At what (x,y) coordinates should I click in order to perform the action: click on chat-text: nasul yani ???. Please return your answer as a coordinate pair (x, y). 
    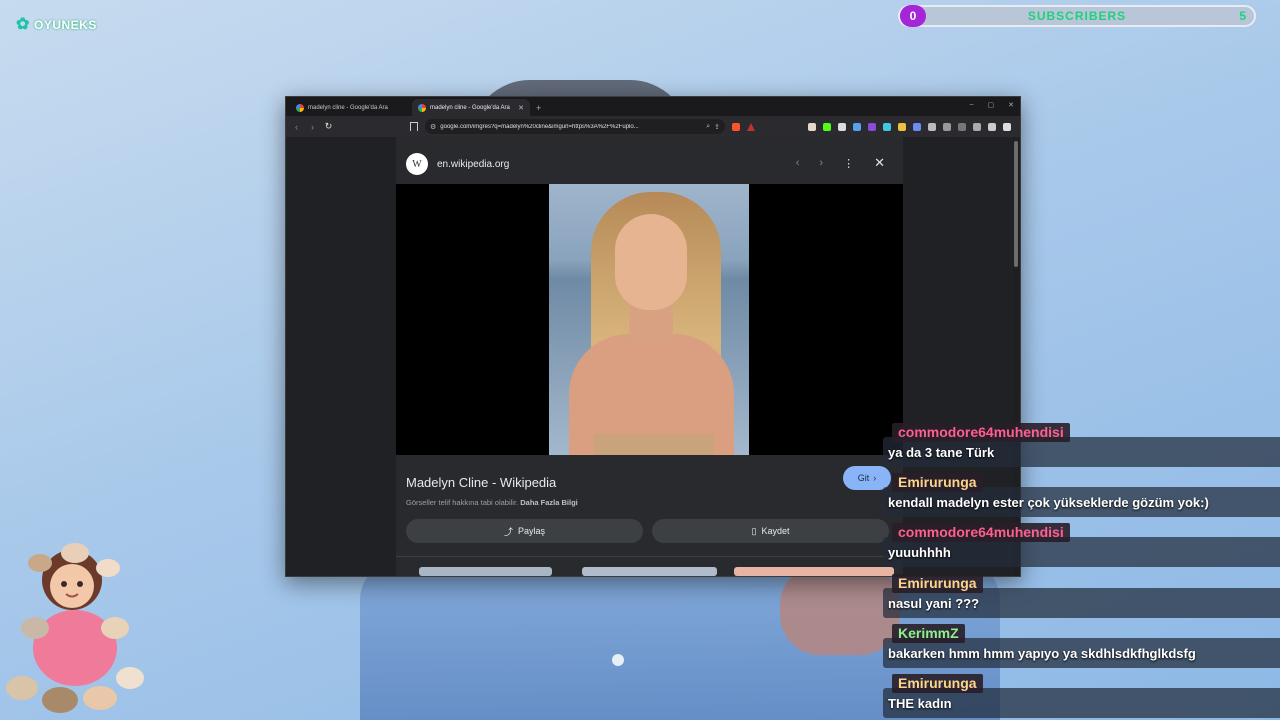
    Looking at the image, I should click on (934, 603).